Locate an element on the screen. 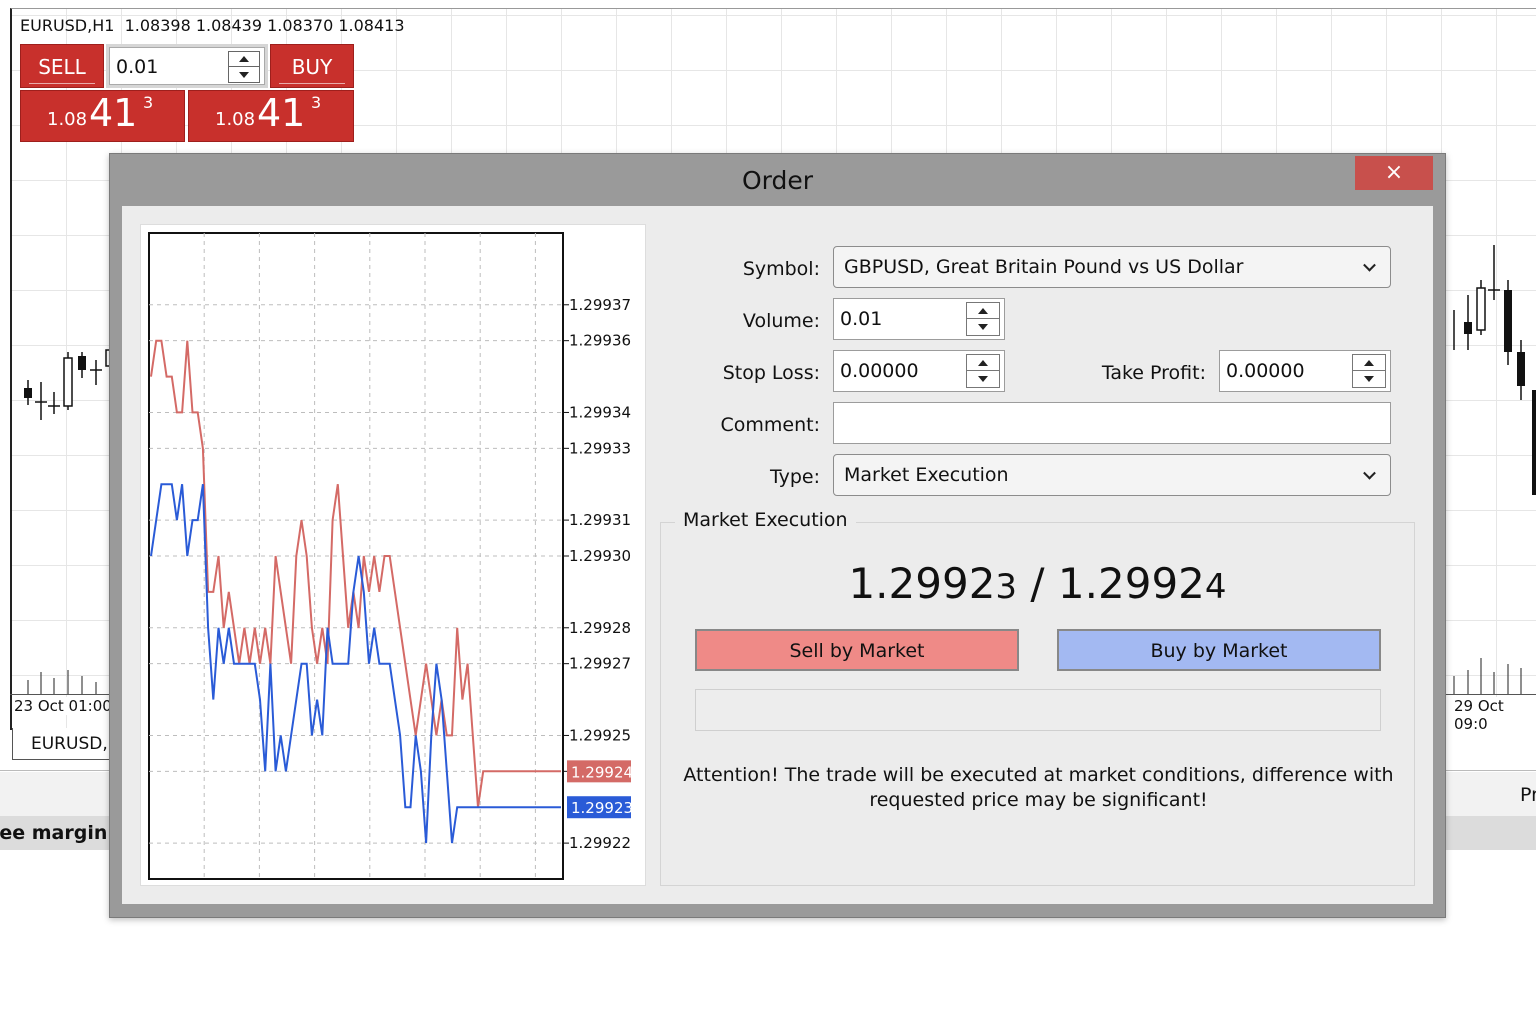 The image size is (1536, 1028). bid-price: 1.2992 is located at coordinates (922, 583).